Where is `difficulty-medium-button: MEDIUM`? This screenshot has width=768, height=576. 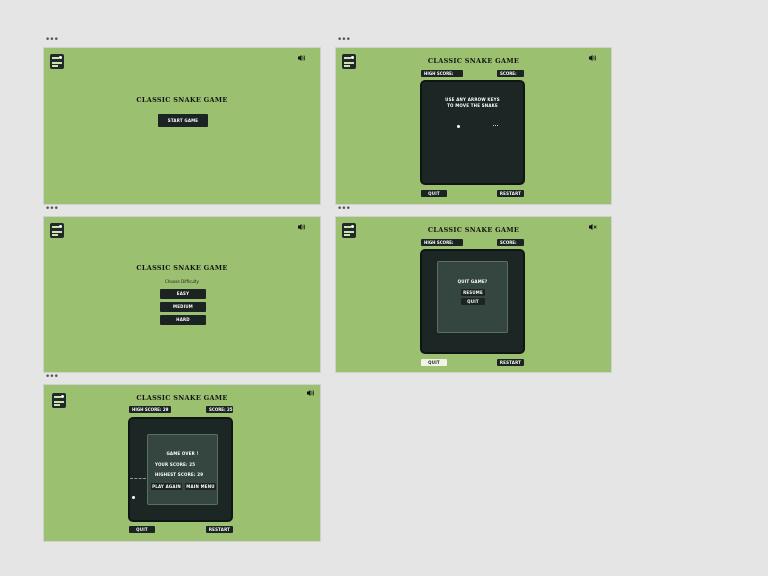
difficulty-medium-button: MEDIUM is located at coordinates (183, 307).